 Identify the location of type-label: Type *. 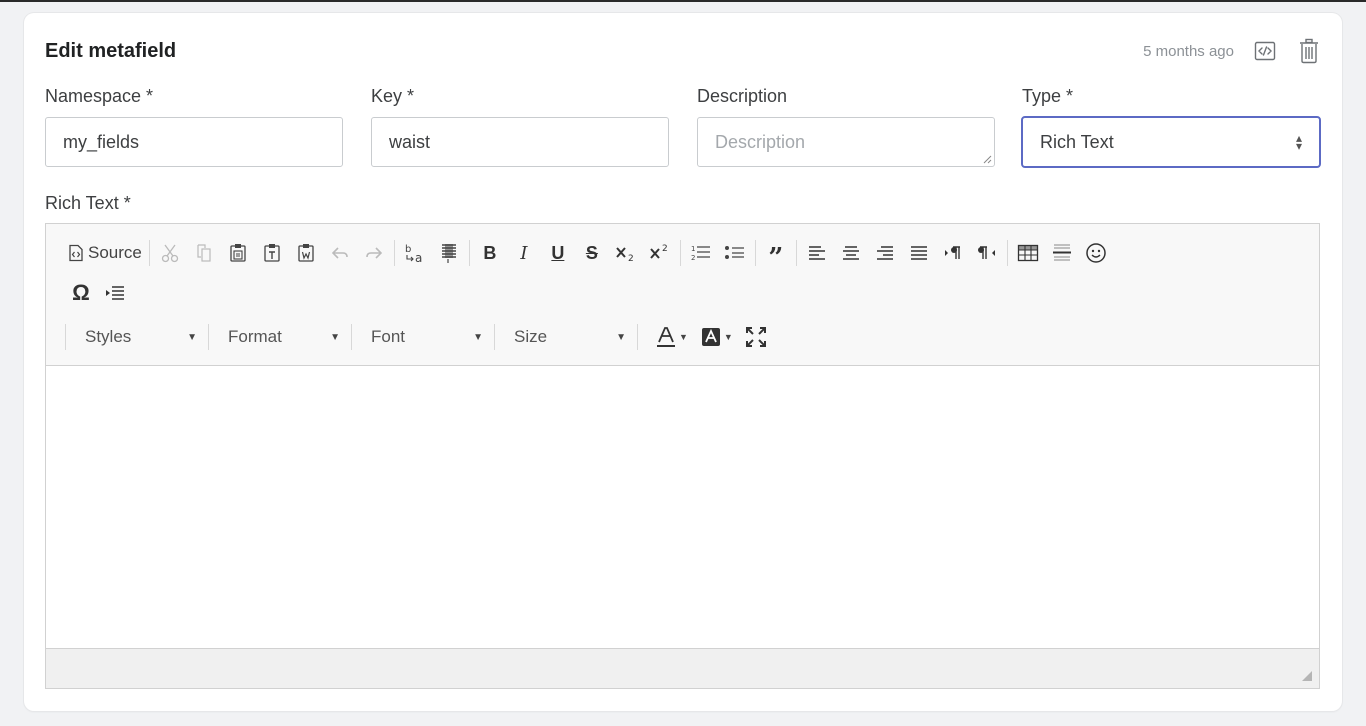
(1048, 96).